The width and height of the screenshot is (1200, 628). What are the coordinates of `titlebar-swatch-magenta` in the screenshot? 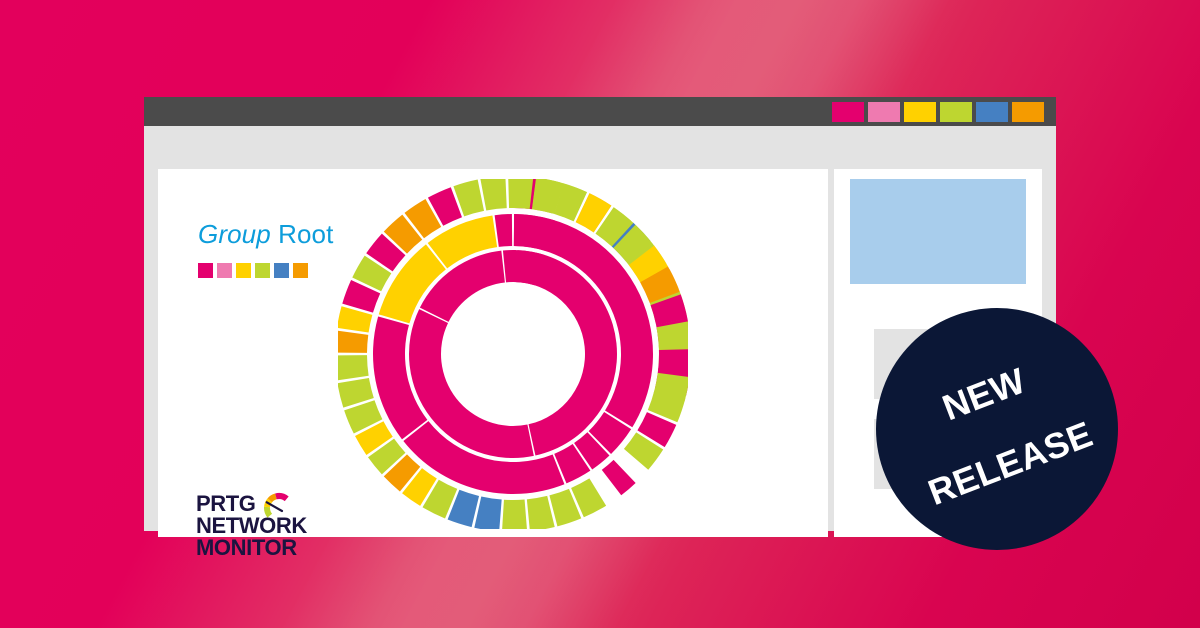 It's located at (848, 111).